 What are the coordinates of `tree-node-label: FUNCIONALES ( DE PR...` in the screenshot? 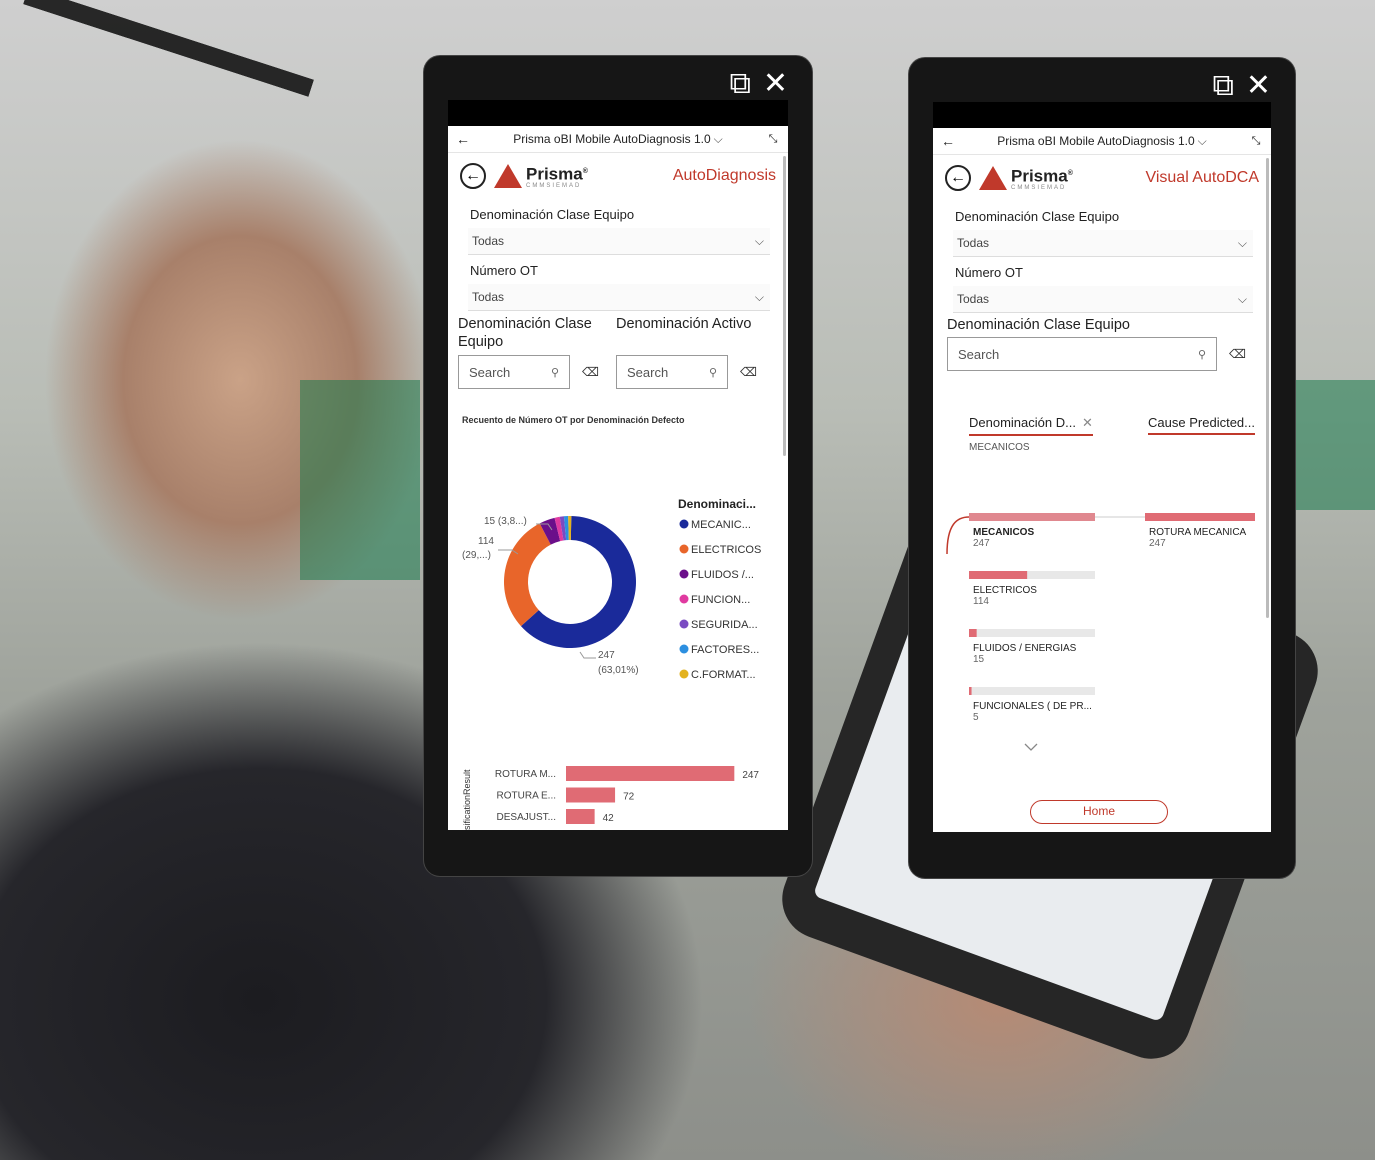 It's located at (1032, 706).